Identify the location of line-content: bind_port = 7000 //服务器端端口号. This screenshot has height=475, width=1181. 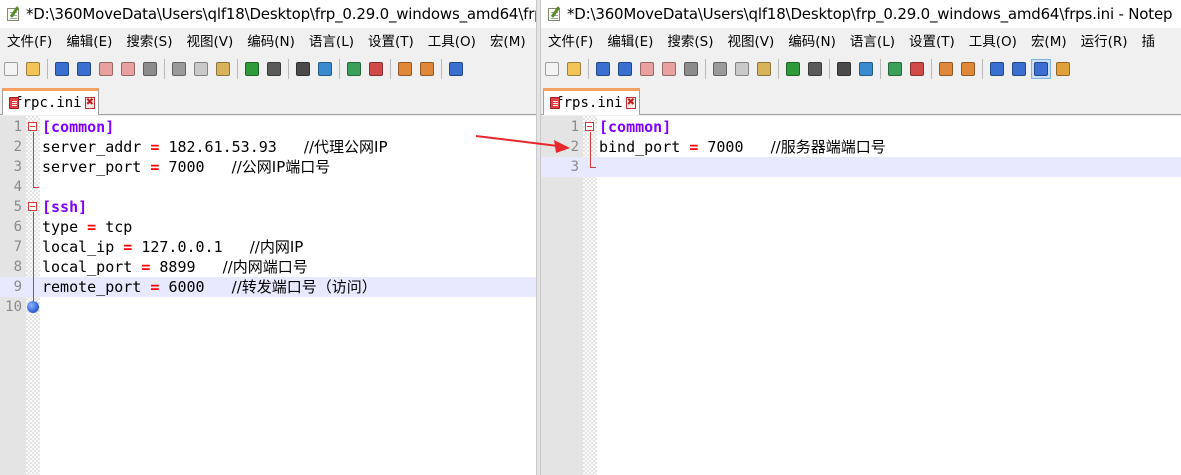
(742, 147).